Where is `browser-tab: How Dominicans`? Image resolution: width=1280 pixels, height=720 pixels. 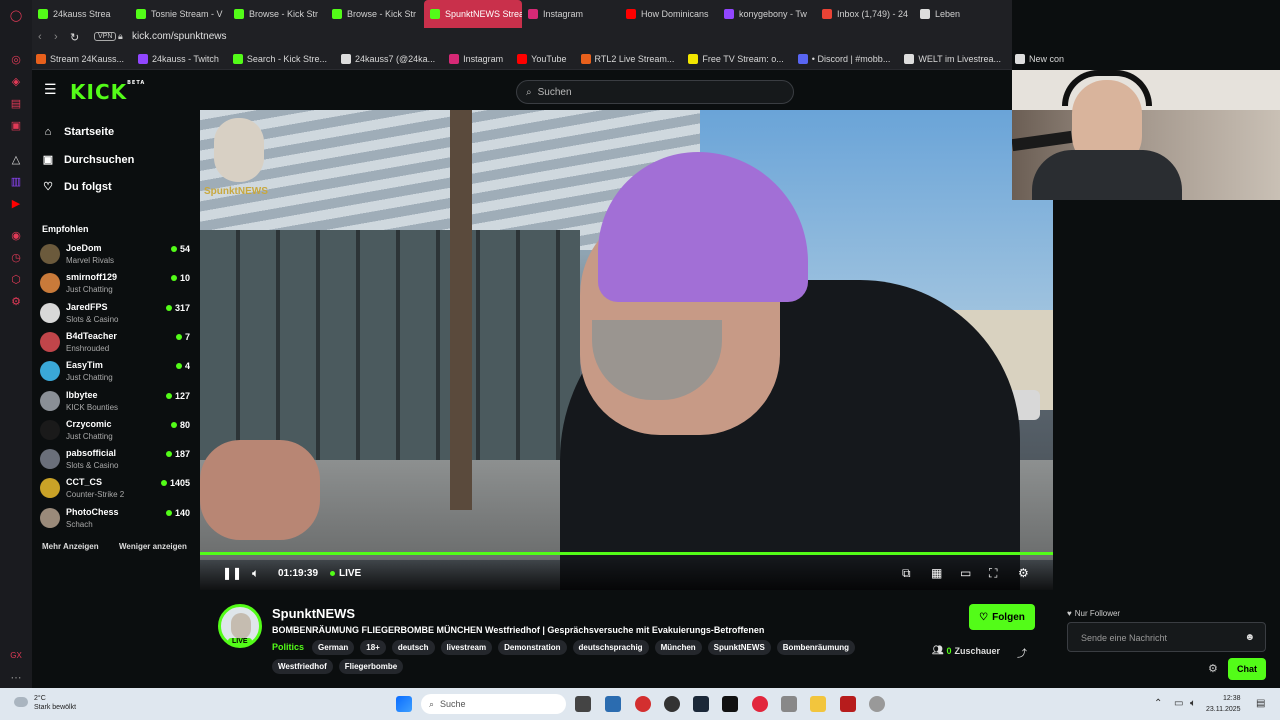 browser-tab: How Dominicans is located at coordinates (669, 14).